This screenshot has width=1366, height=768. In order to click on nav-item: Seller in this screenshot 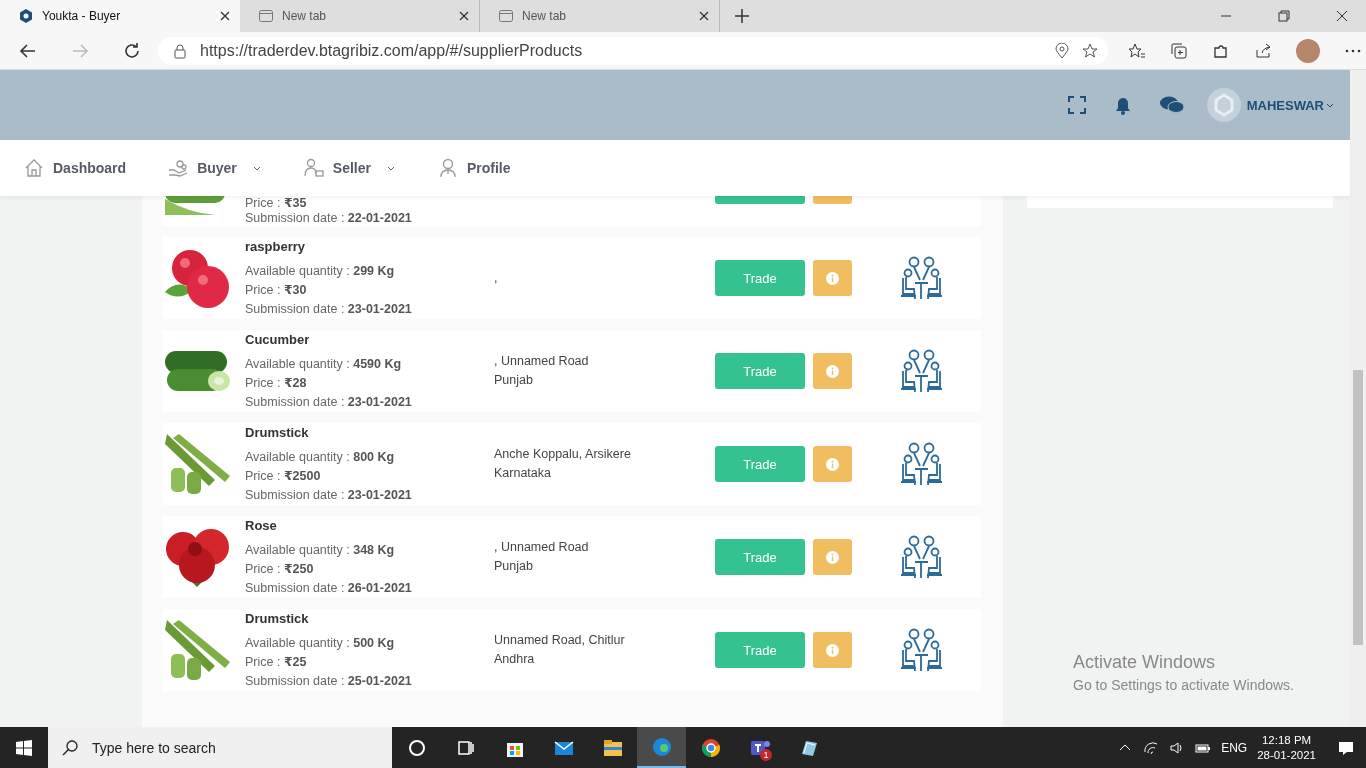, I will do `click(349, 168)`.